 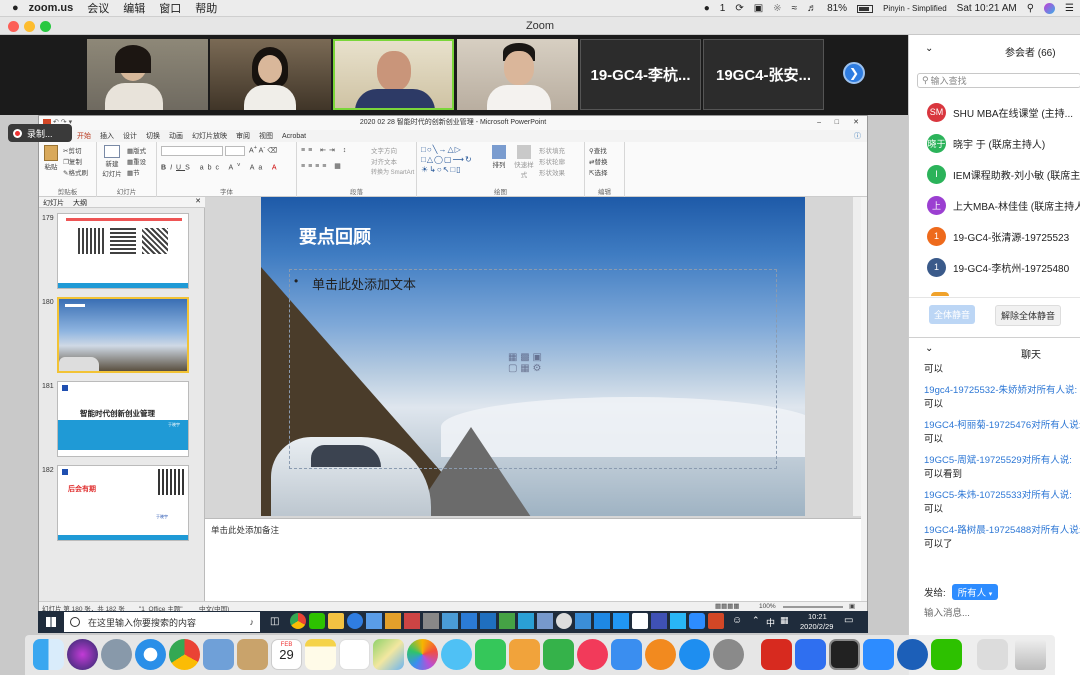 What do you see at coordinates (266, 136) in the screenshot?
I see `tab-view: 视图` at bounding box center [266, 136].